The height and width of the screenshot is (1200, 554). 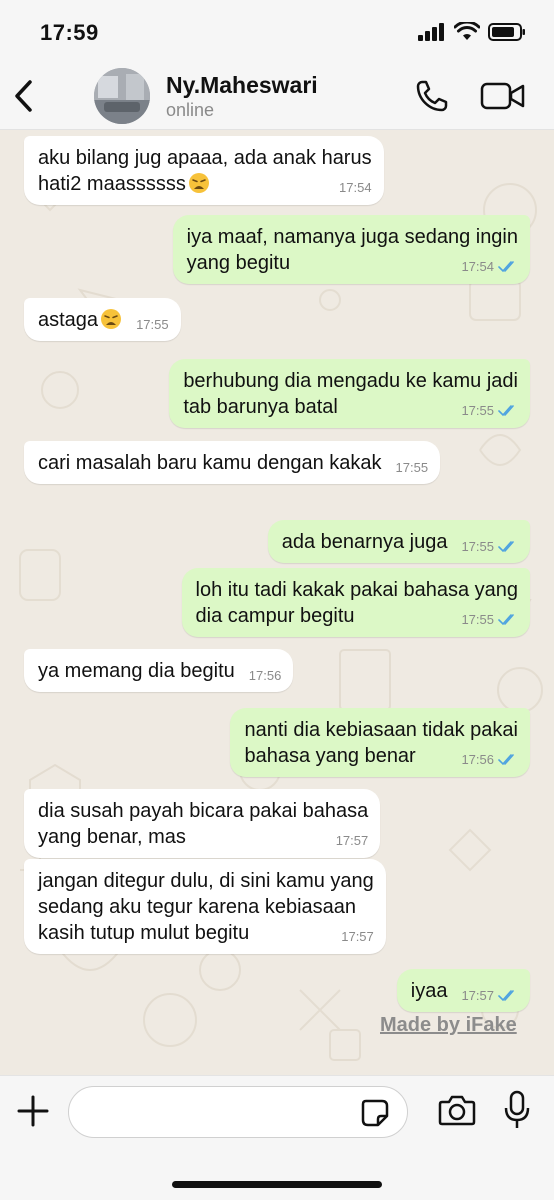 I want to click on outgoing-message: iyaa 17:57, so click(x=463, y=990).